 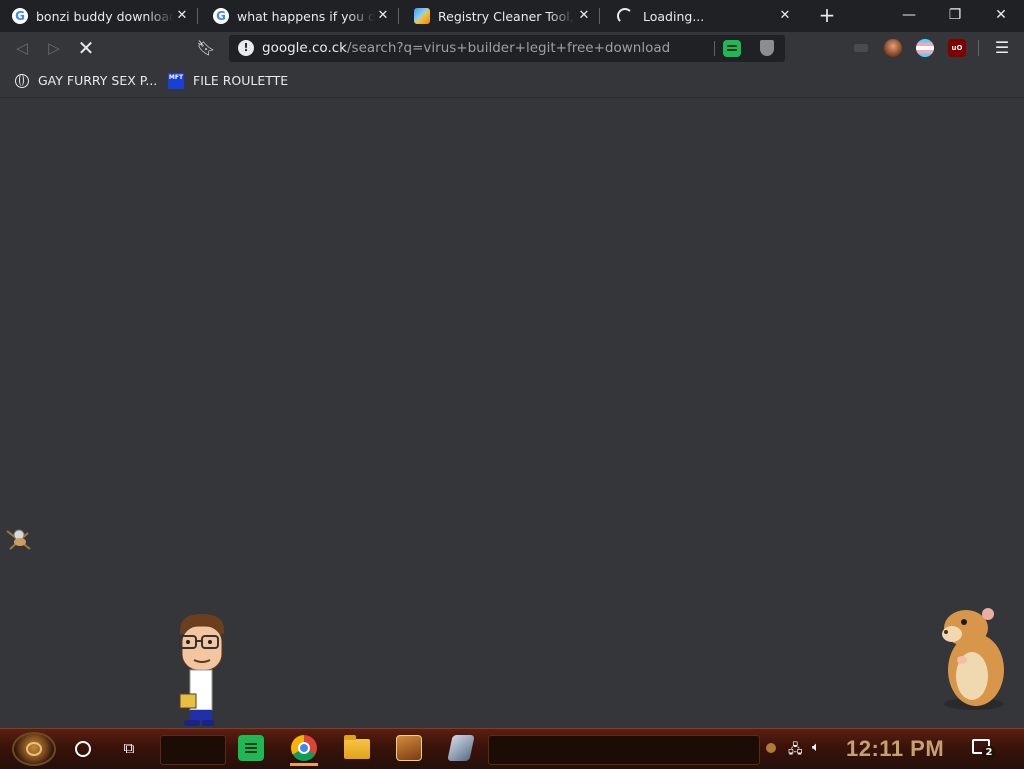 I want to click on site-info-icon: !, so click(x=246, y=48).